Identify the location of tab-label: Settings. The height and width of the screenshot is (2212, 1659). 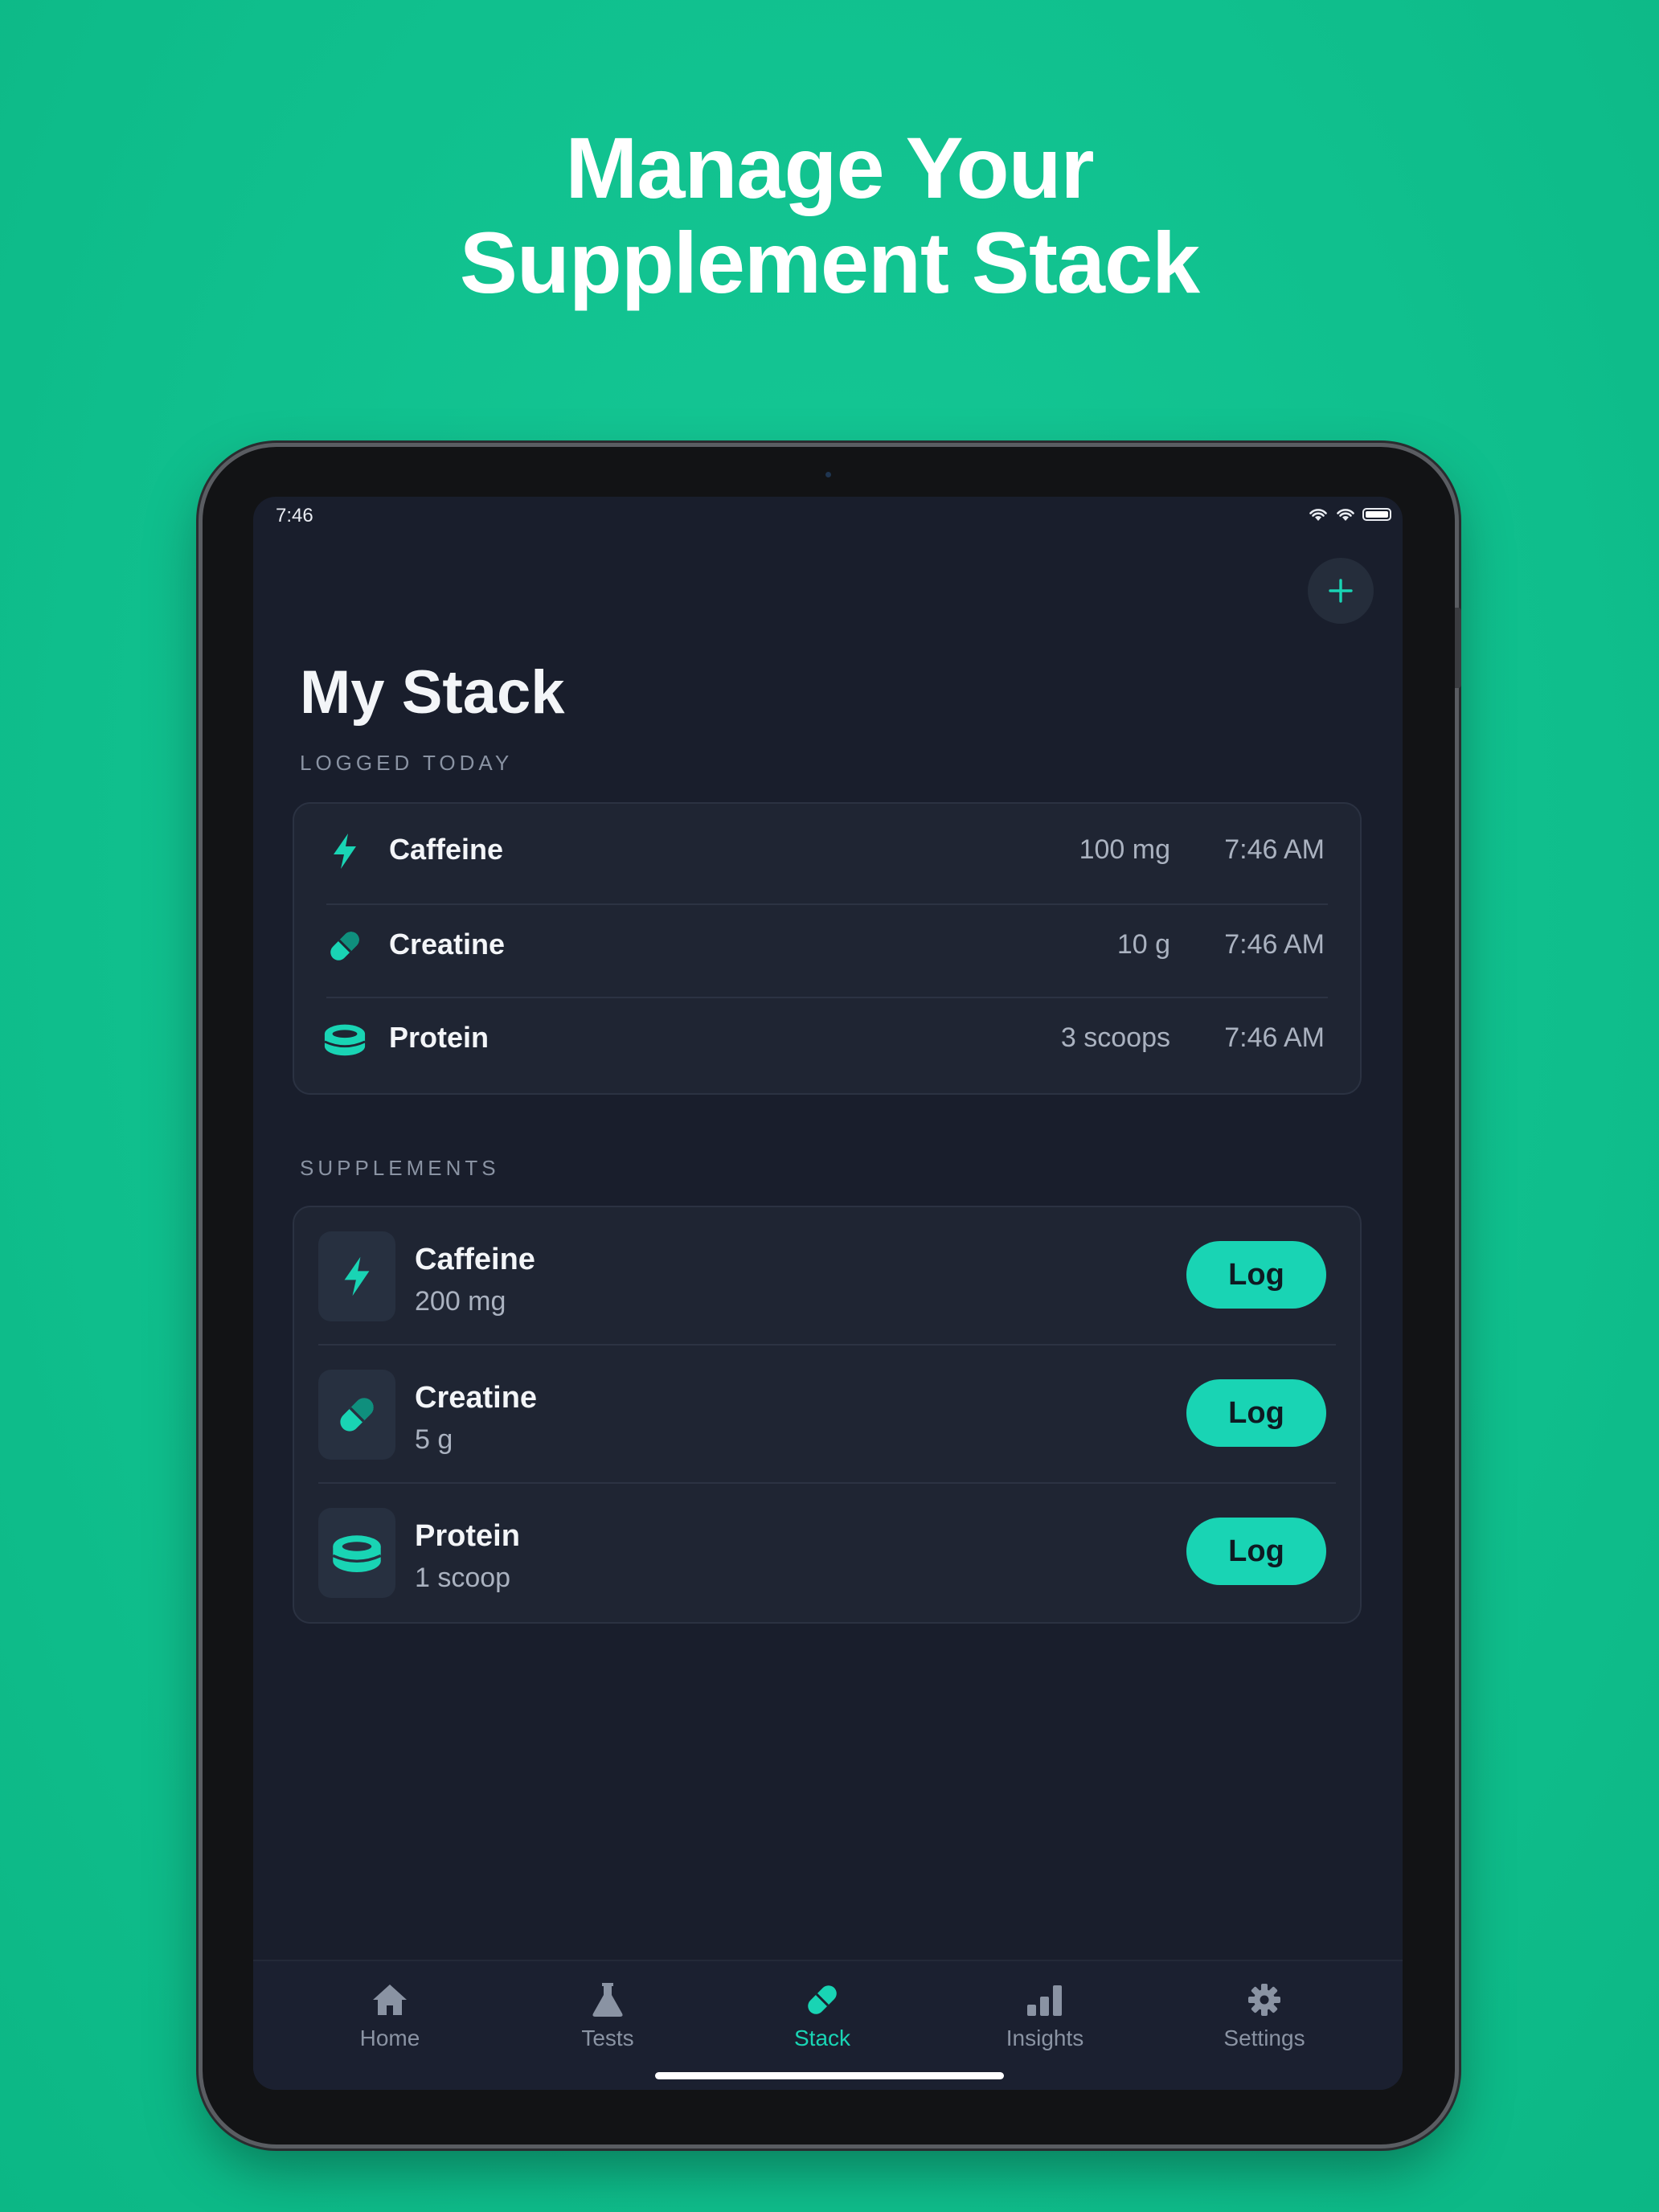
(1264, 2038).